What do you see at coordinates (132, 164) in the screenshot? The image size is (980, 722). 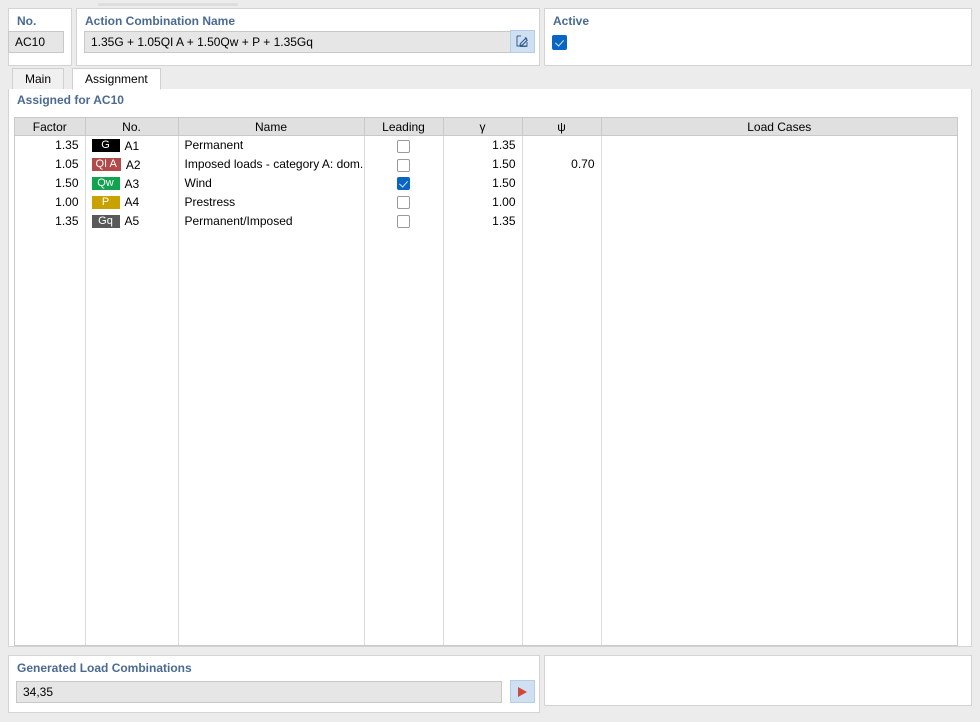 I see `cell-no: QI A A2` at bounding box center [132, 164].